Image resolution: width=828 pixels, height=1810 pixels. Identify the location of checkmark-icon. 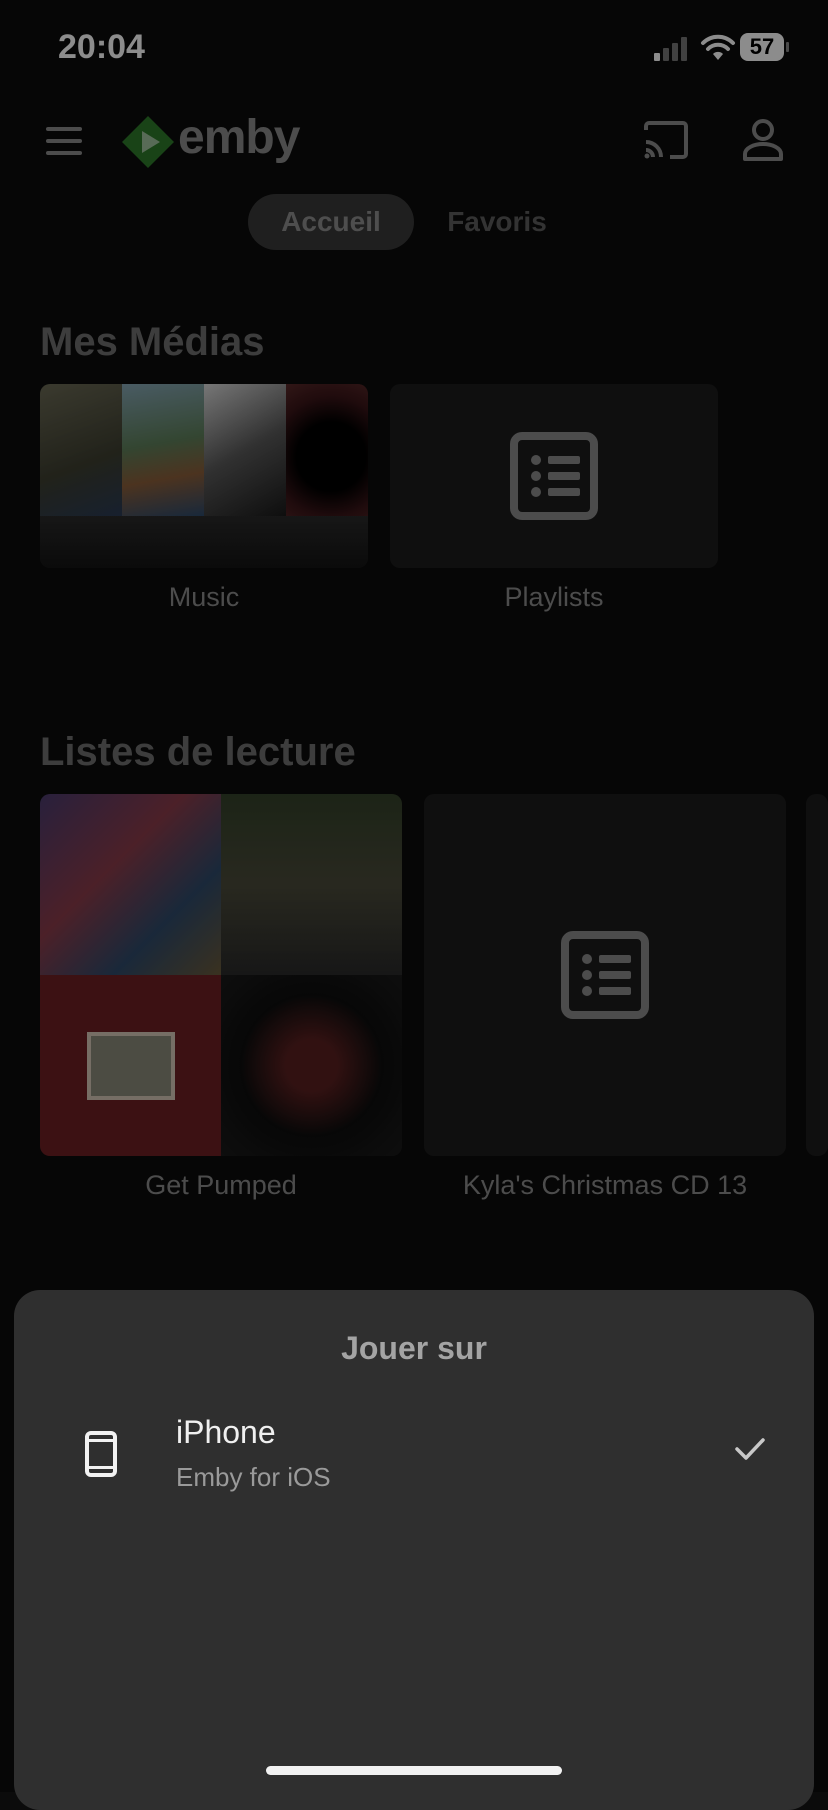
(750, 1449).